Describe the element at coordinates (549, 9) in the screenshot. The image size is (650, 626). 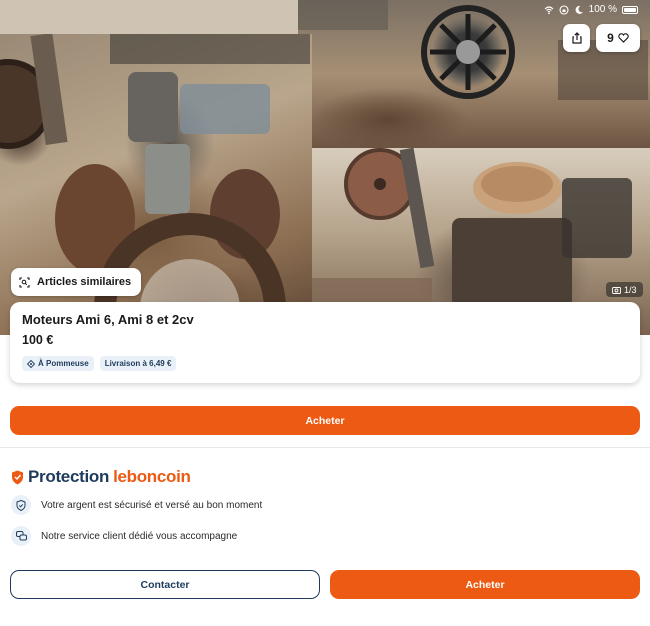
I see `wifi-icon` at that location.